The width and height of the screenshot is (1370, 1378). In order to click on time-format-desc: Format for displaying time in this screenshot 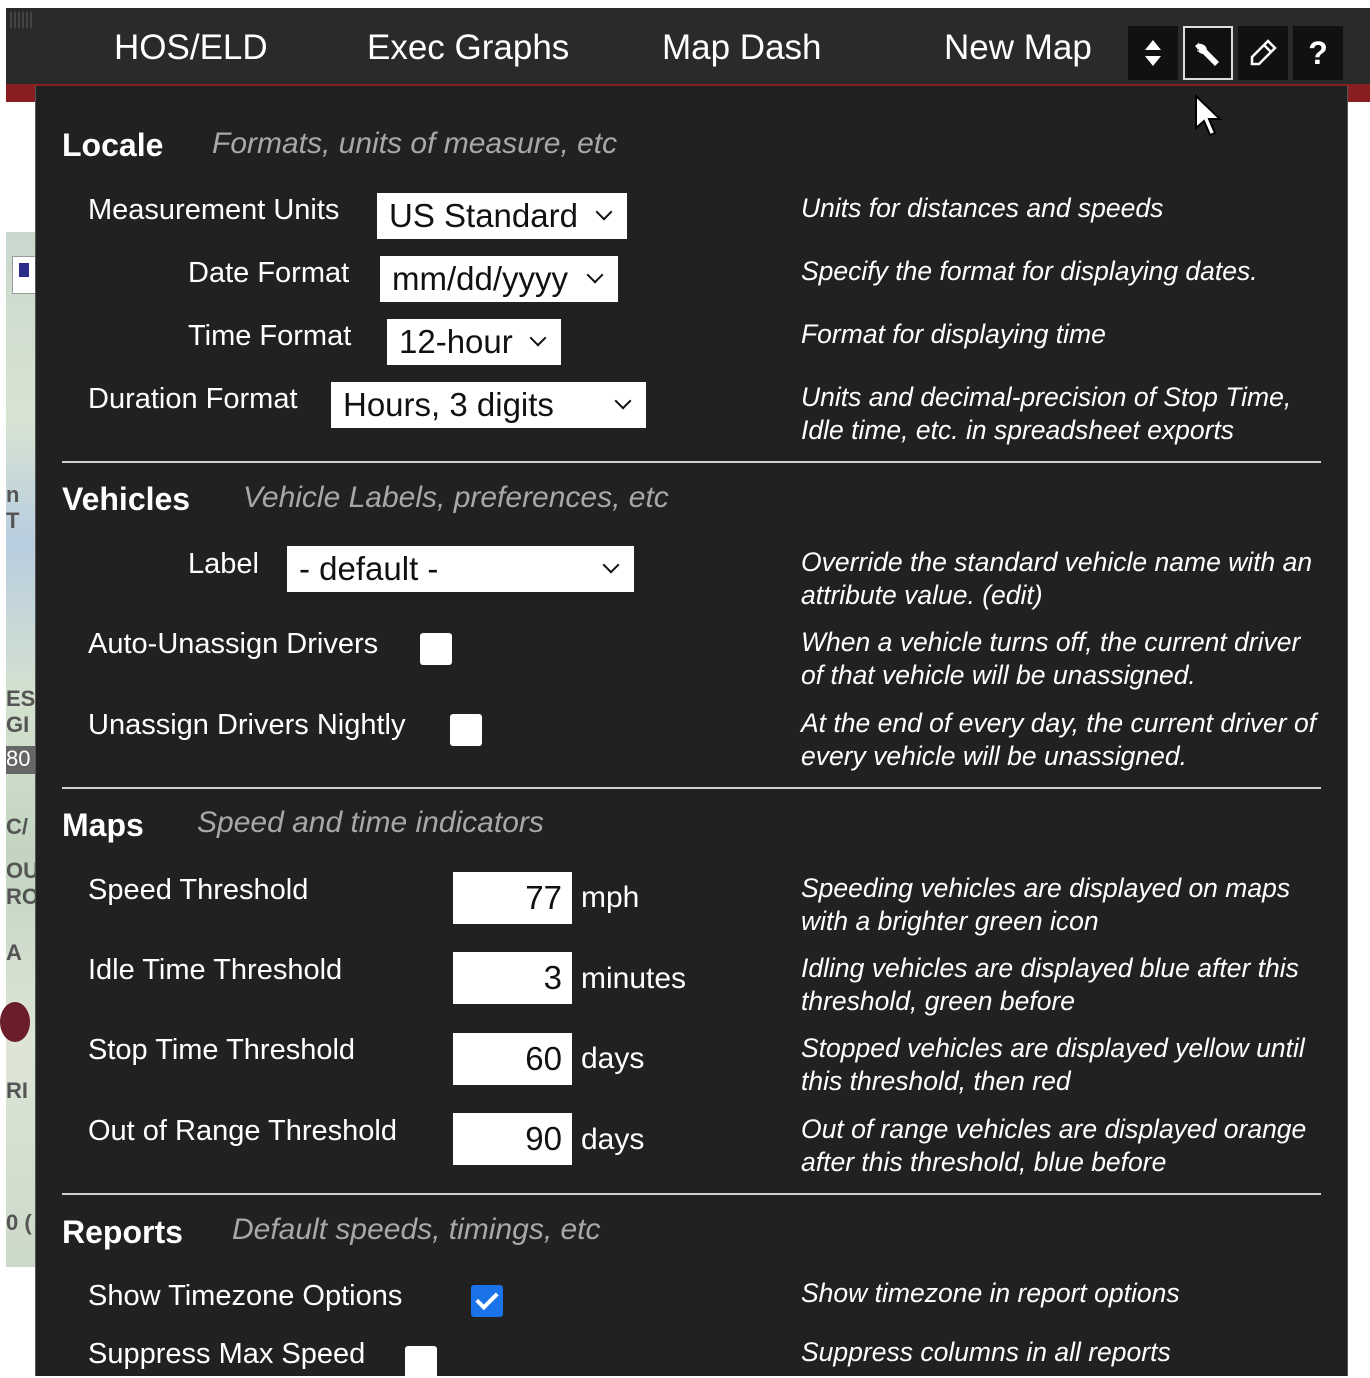, I will do `click(953, 334)`.